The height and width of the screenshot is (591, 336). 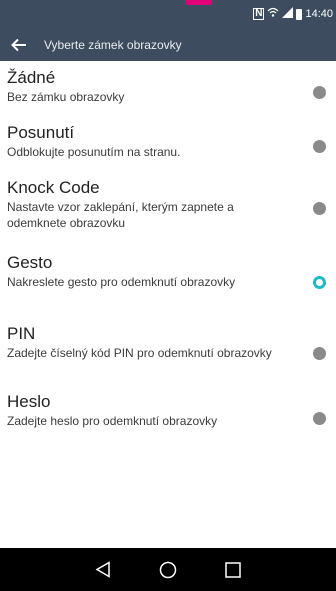 I want to click on app-bar: Vyberte zámek obrazovky, so click(x=168, y=44).